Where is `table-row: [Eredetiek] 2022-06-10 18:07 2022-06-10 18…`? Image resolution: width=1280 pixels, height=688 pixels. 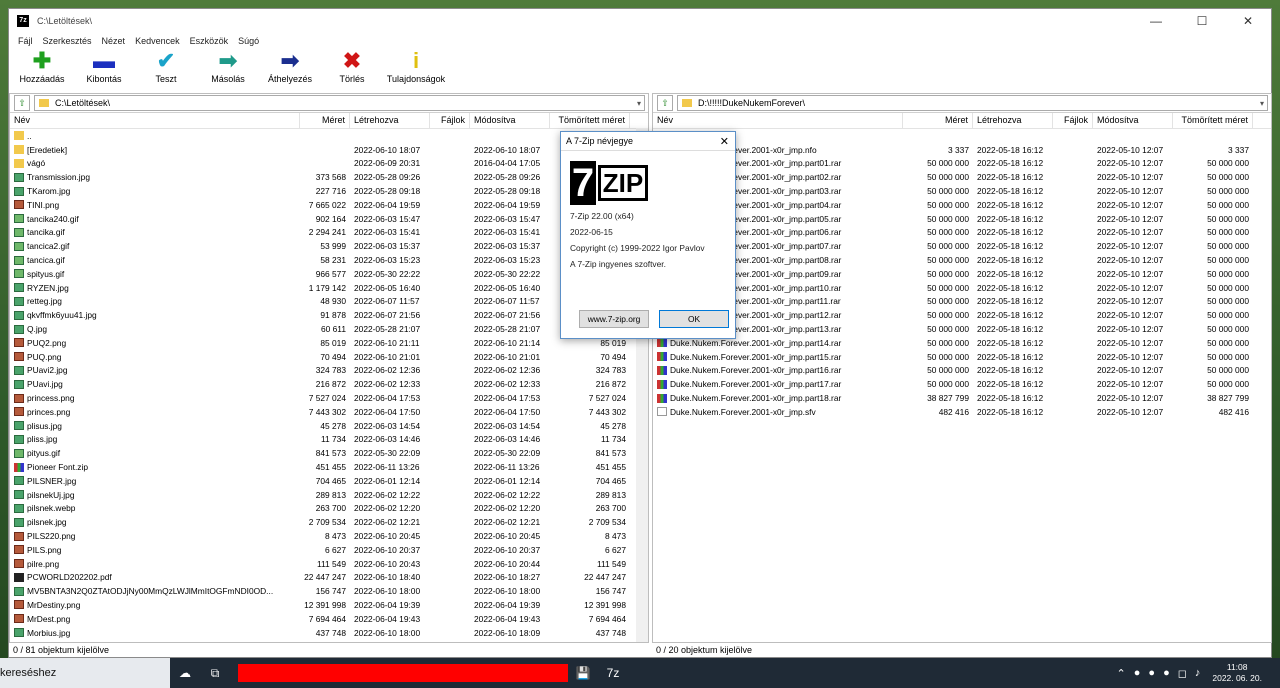
table-row: [Eredetiek] 2022-06-10 18:07 2022-06-10 18… is located at coordinates (329, 150).